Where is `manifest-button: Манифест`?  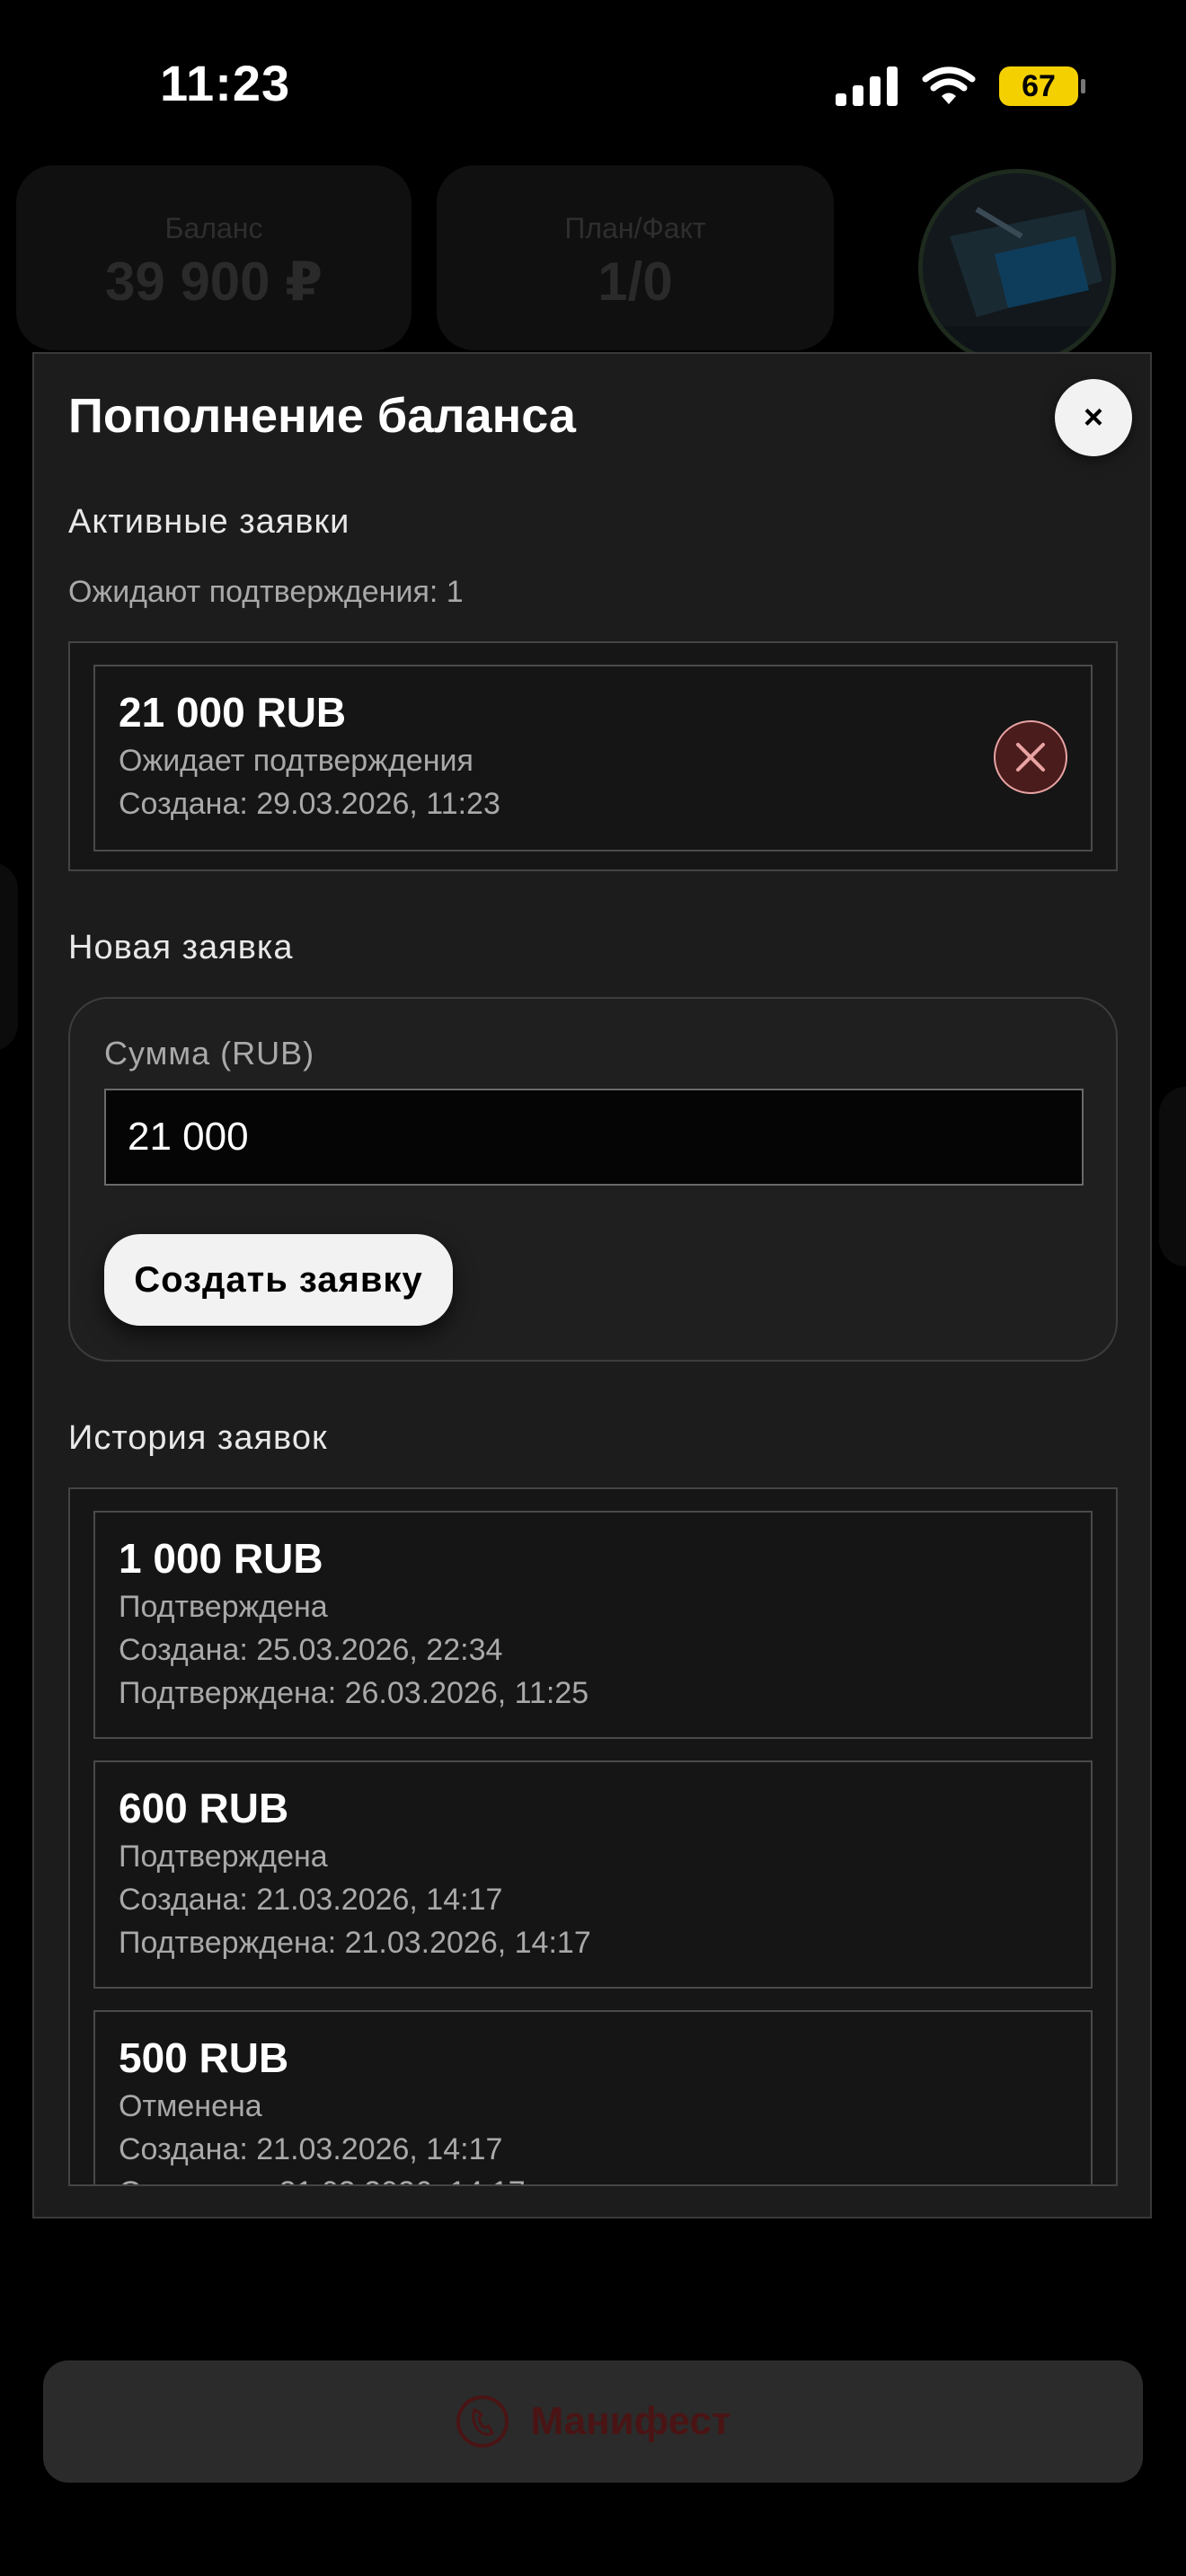
manifest-button: Манифест is located at coordinates (593, 2421).